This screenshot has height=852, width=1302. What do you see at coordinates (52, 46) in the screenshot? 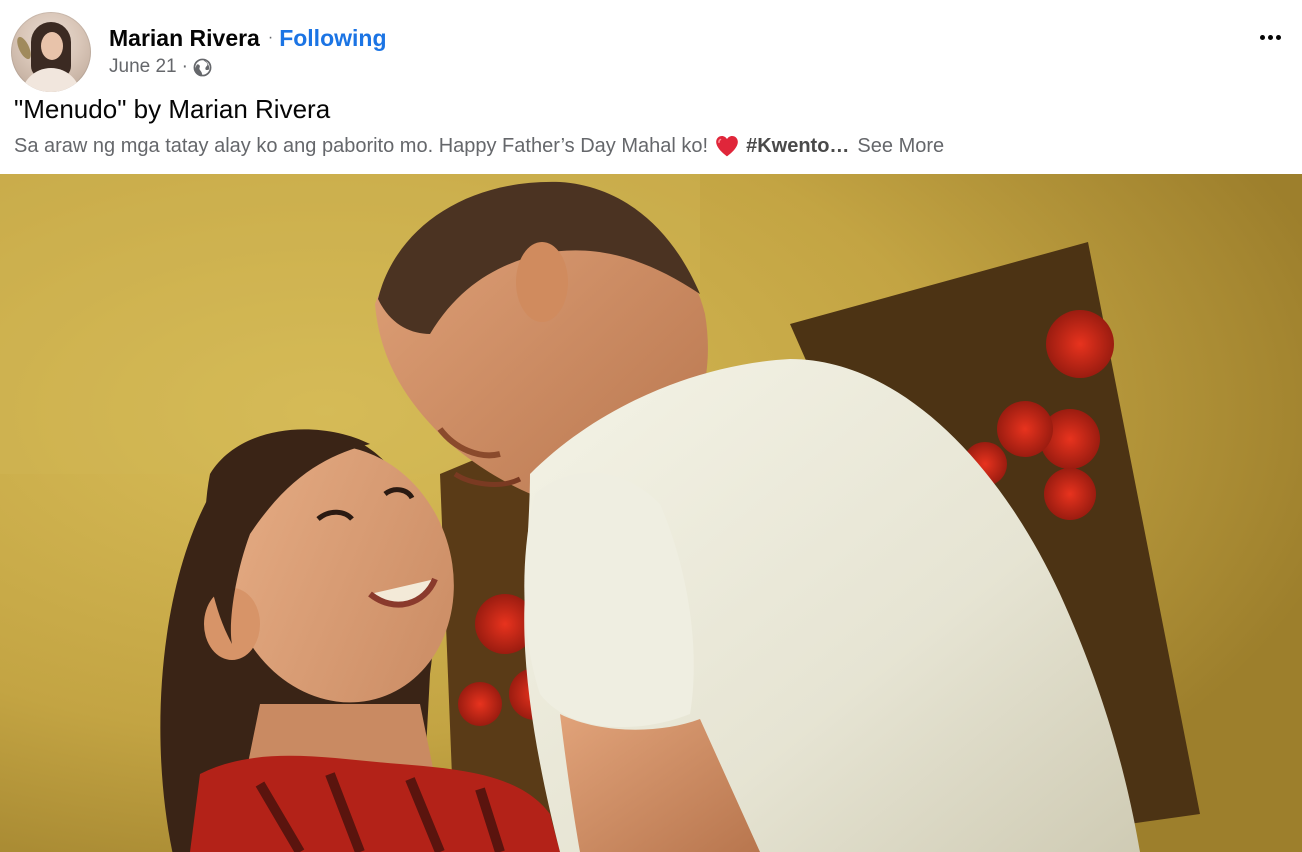
I see `avatar-face` at bounding box center [52, 46].